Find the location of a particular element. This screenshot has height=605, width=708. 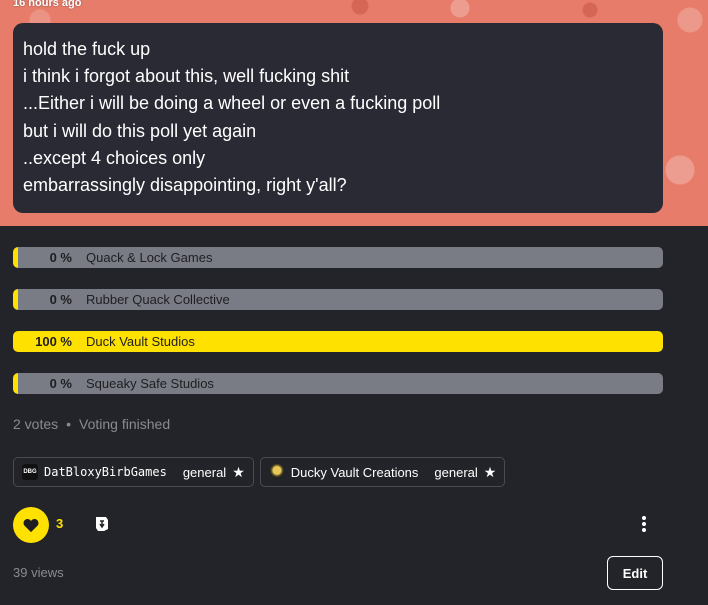

poll-option: 0 % Squeaky Safe Studios is located at coordinates (338, 383).